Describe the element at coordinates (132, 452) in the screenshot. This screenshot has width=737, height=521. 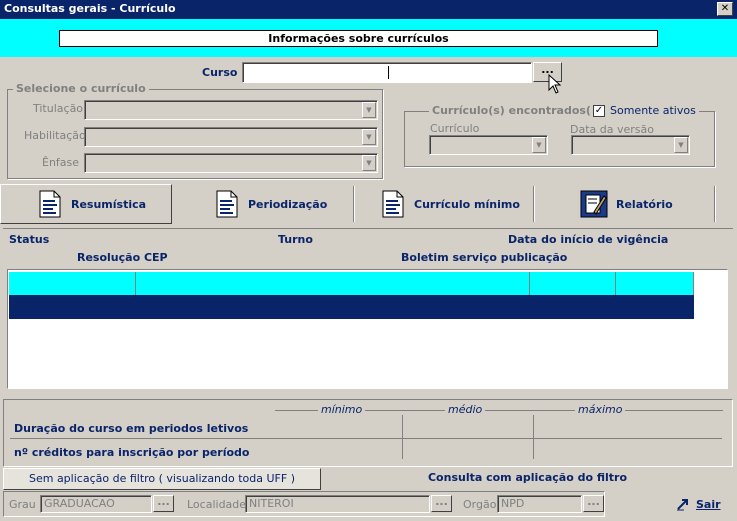
I see `creditos-label: nº créditos para inscrição por período` at that location.